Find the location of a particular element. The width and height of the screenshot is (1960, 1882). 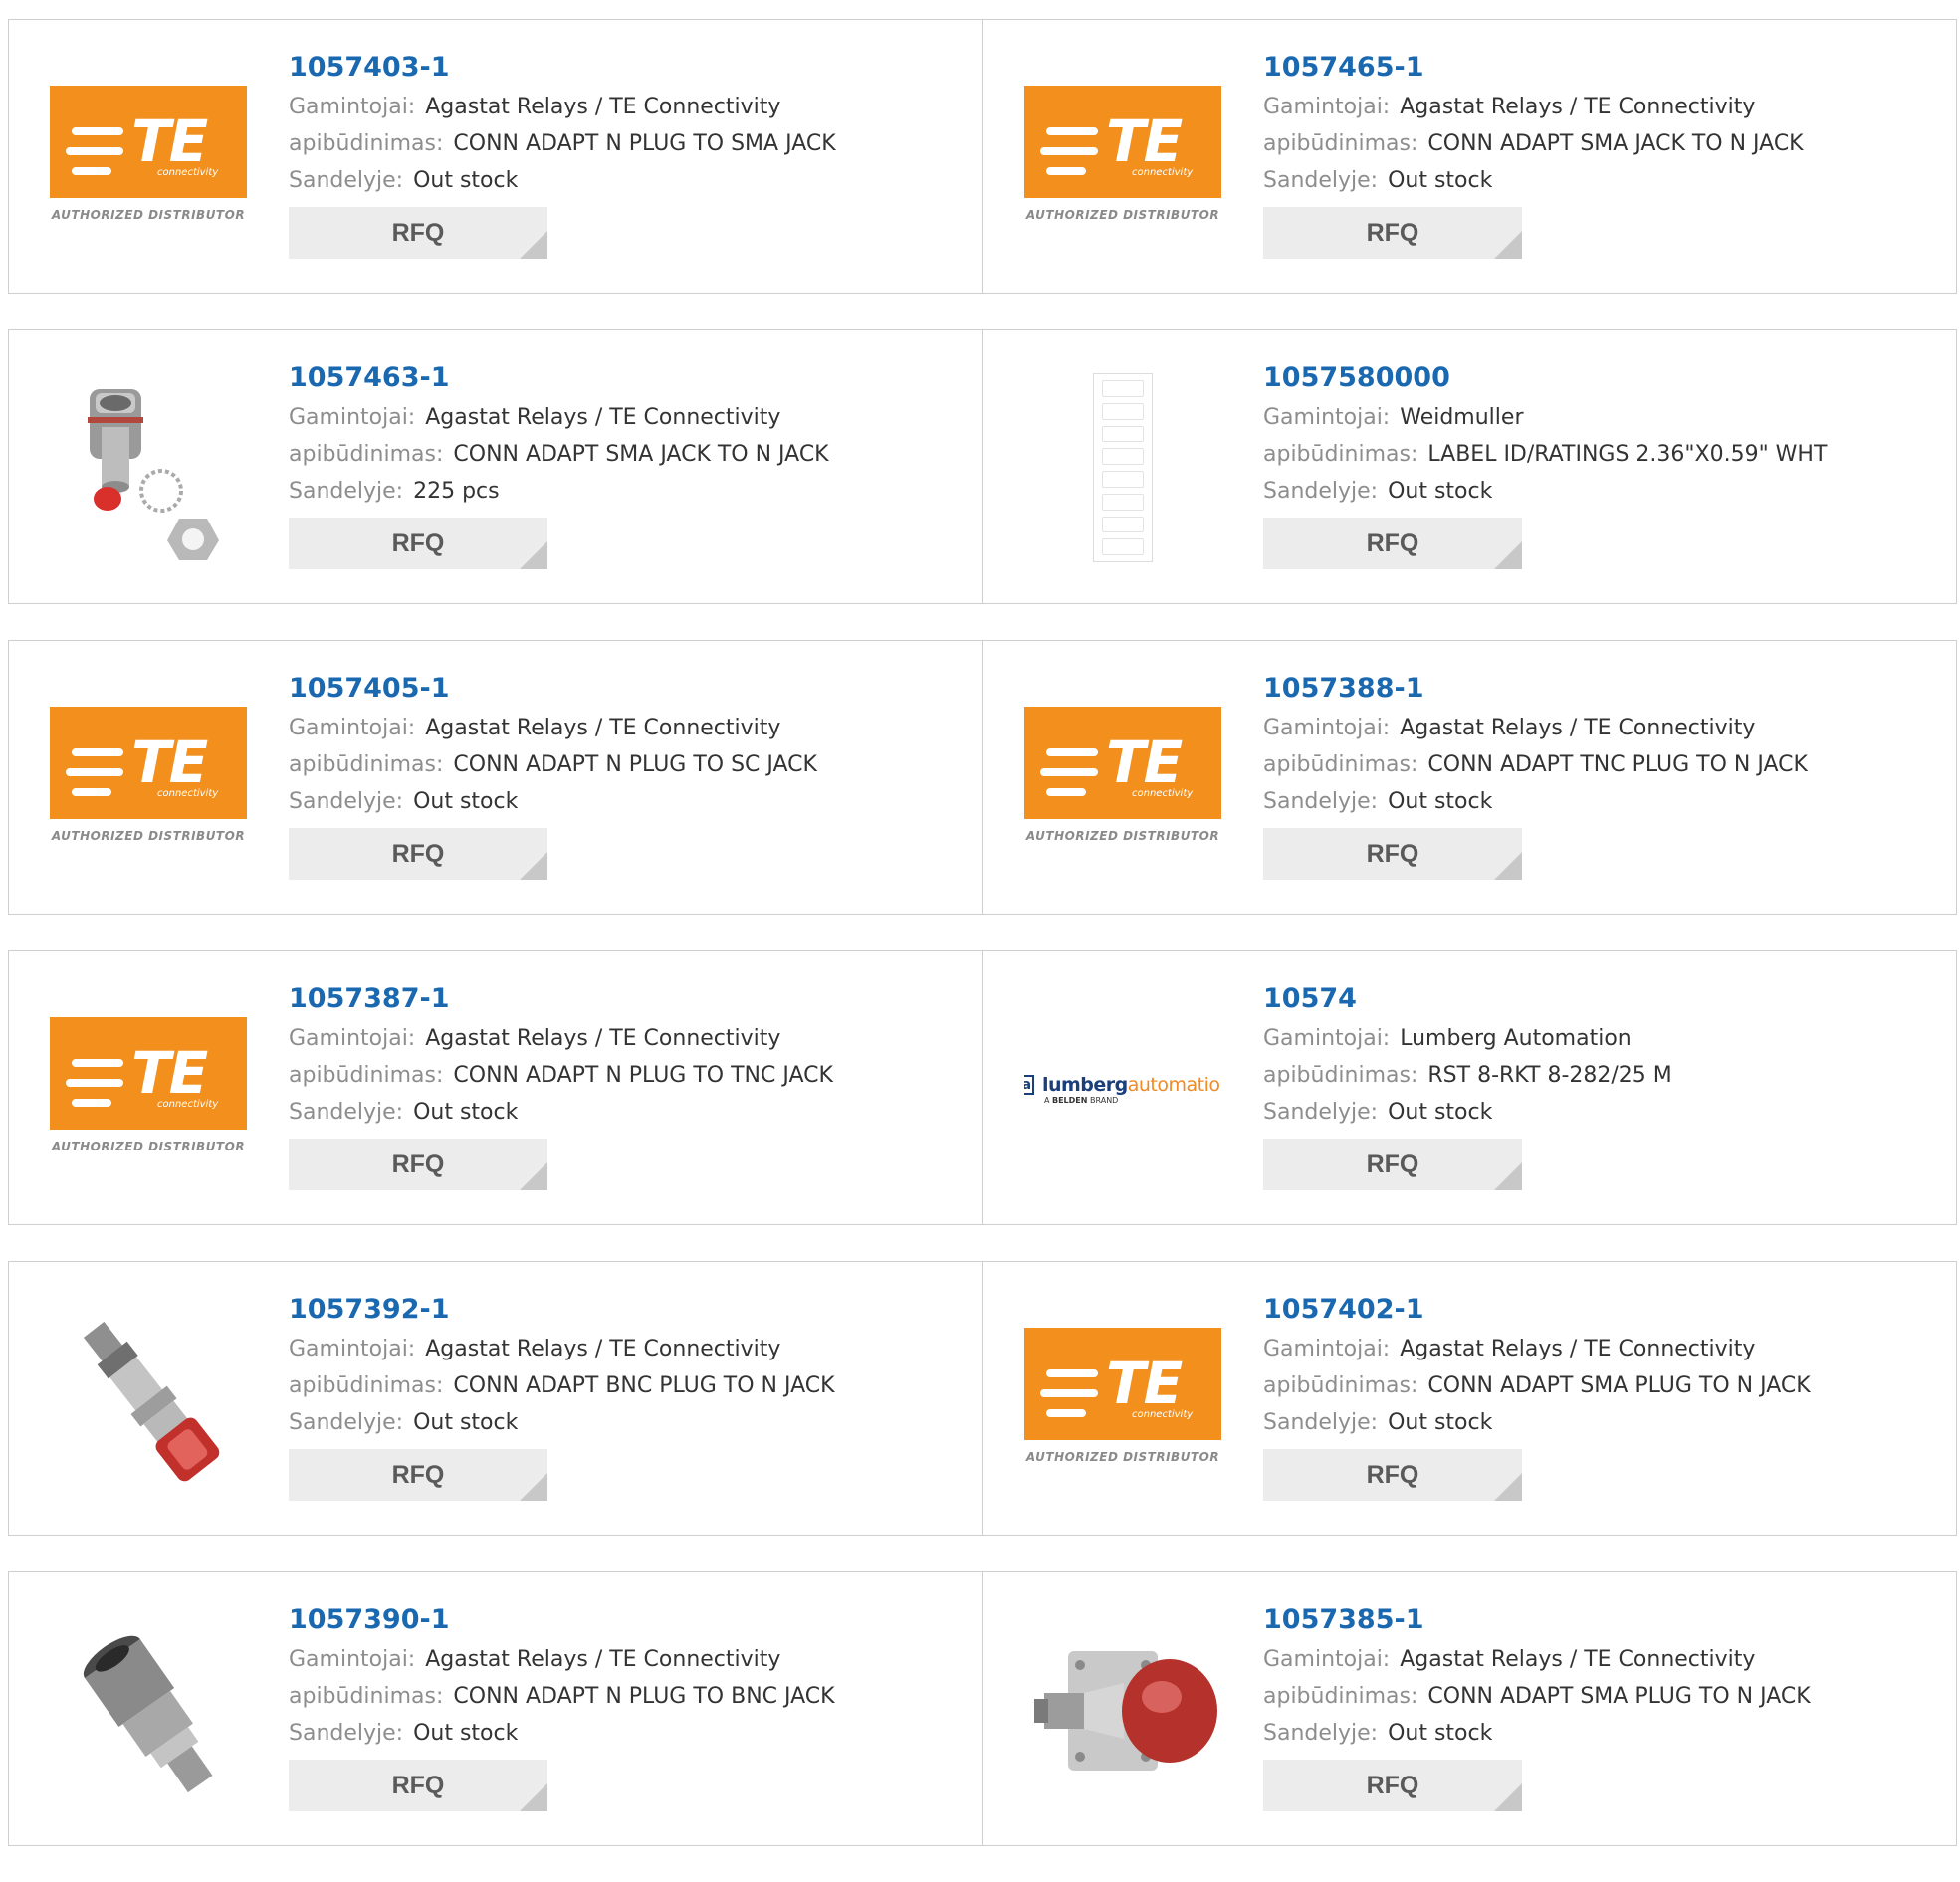

part-number-link: 1057405-1 is located at coordinates (631, 690).